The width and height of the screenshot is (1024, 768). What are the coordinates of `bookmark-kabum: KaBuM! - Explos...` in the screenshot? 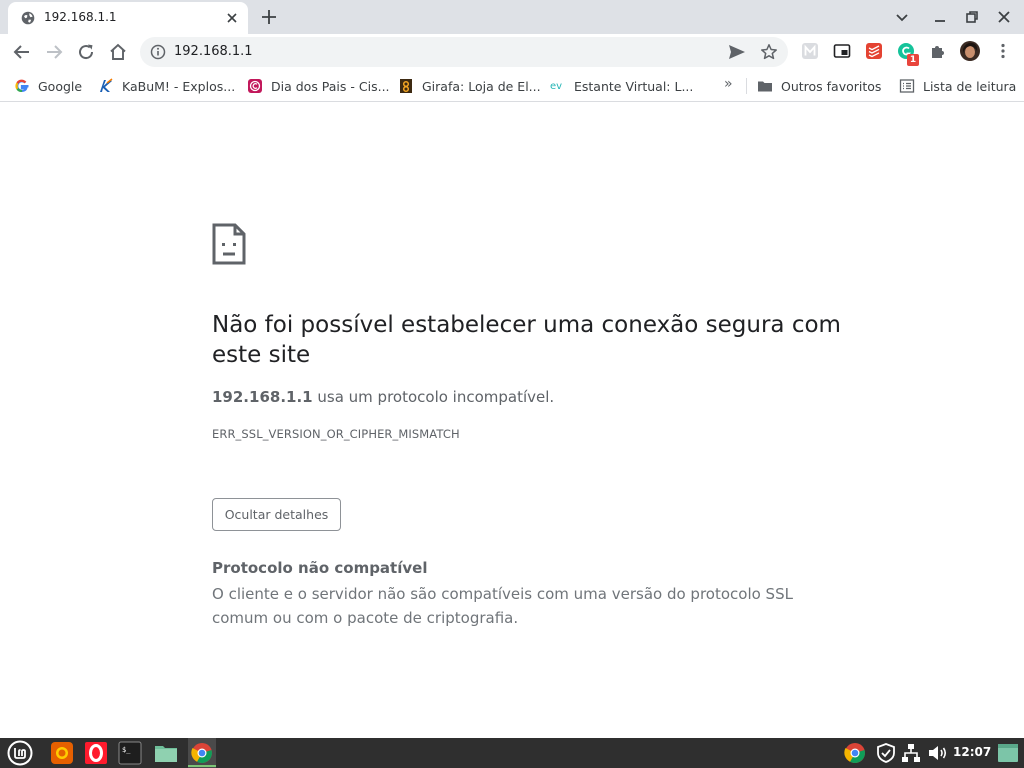 It's located at (166, 86).